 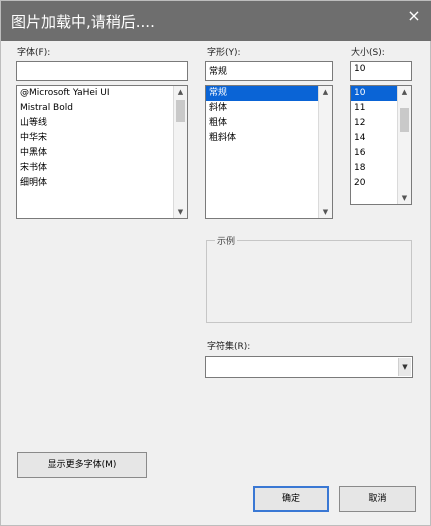 I want to click on cancel-button: 取消, so click(x=377, y=499).